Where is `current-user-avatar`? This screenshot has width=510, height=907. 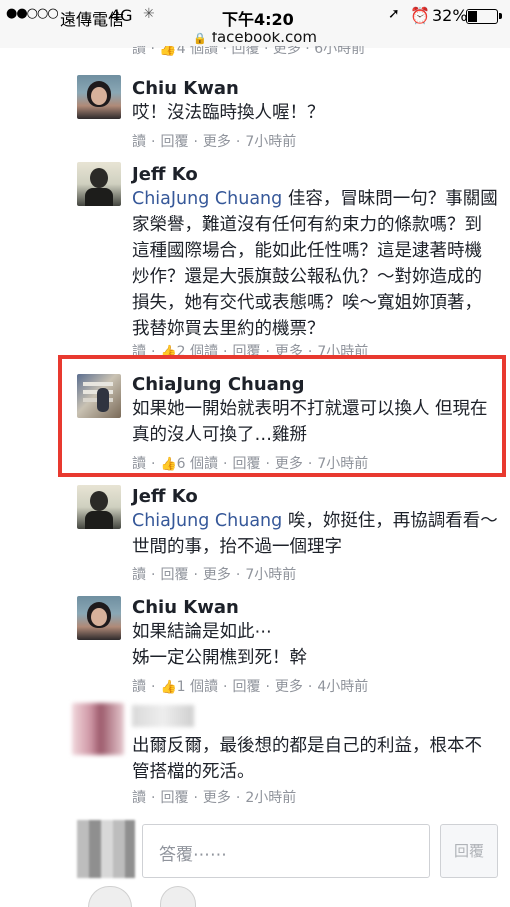 current-user-avatar is located at coordinates (106, 849).